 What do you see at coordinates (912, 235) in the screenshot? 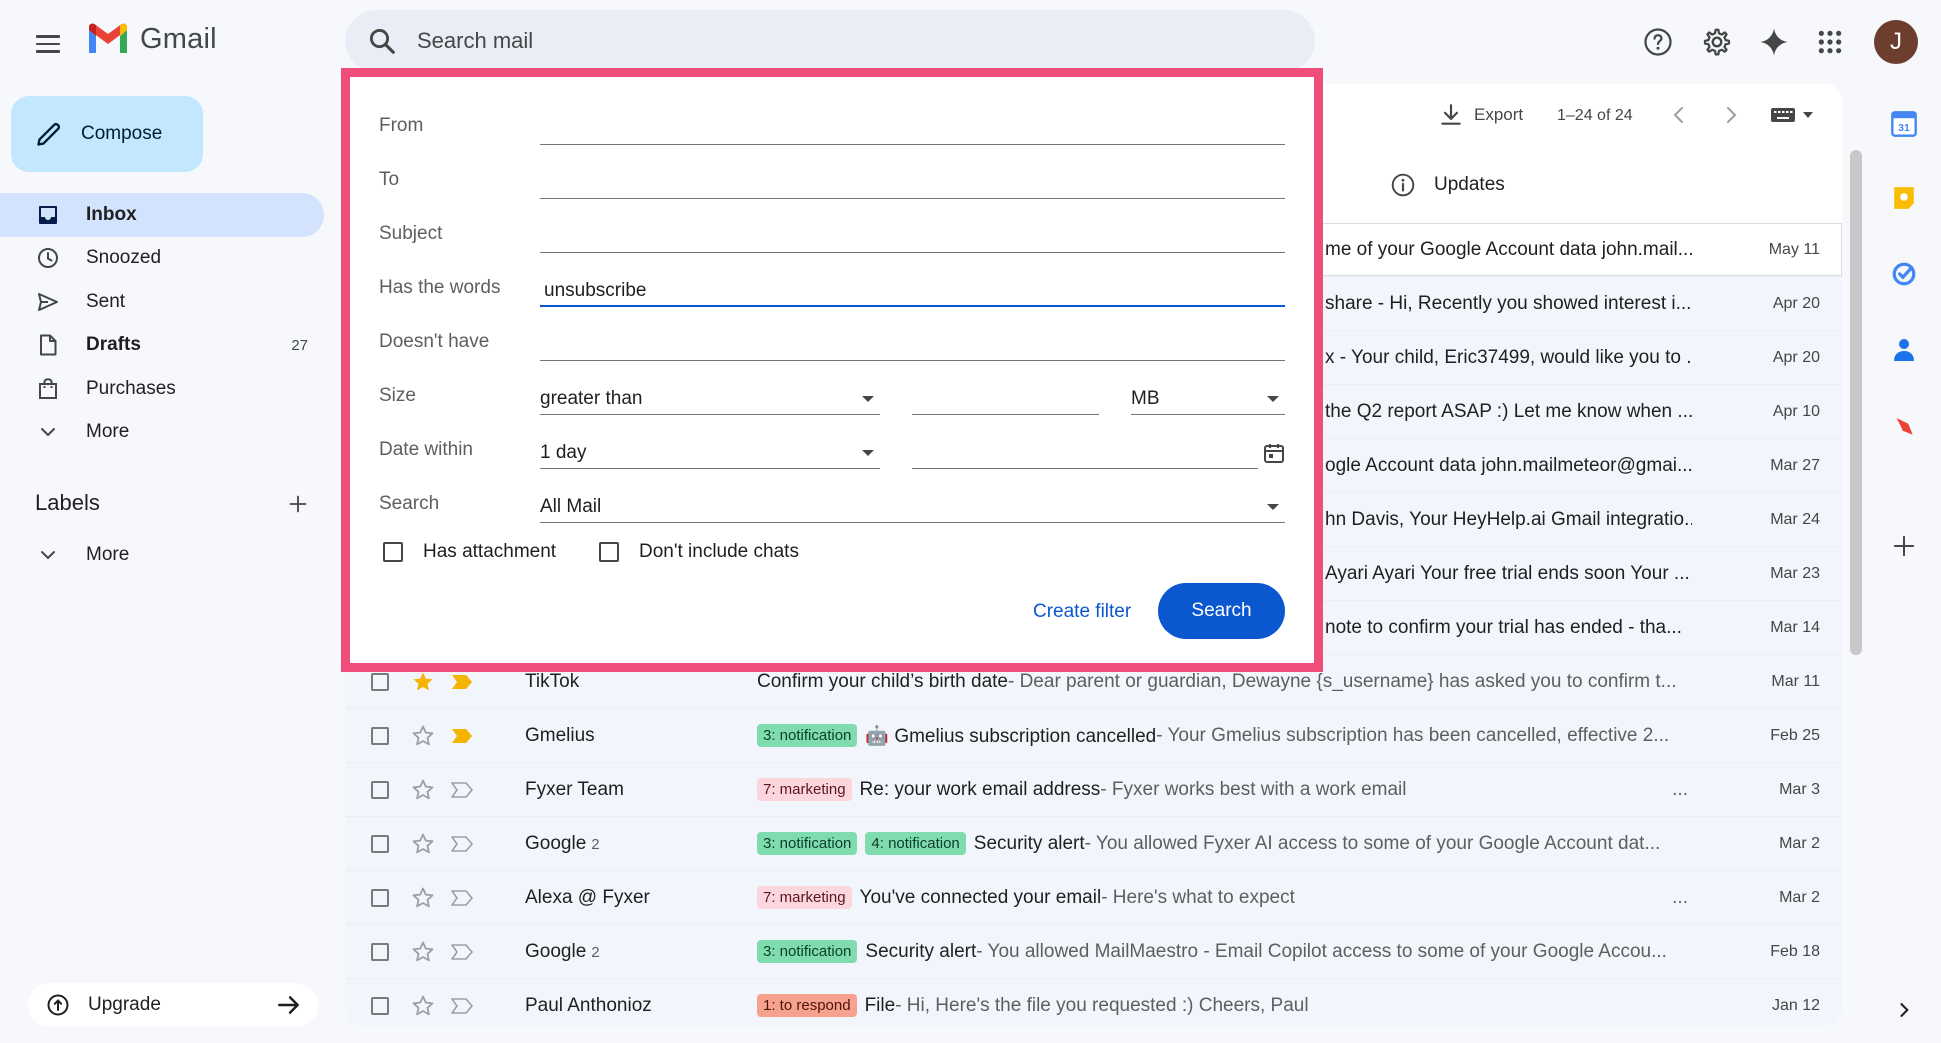
I see `subject-field` at bounding box center [912, 235].